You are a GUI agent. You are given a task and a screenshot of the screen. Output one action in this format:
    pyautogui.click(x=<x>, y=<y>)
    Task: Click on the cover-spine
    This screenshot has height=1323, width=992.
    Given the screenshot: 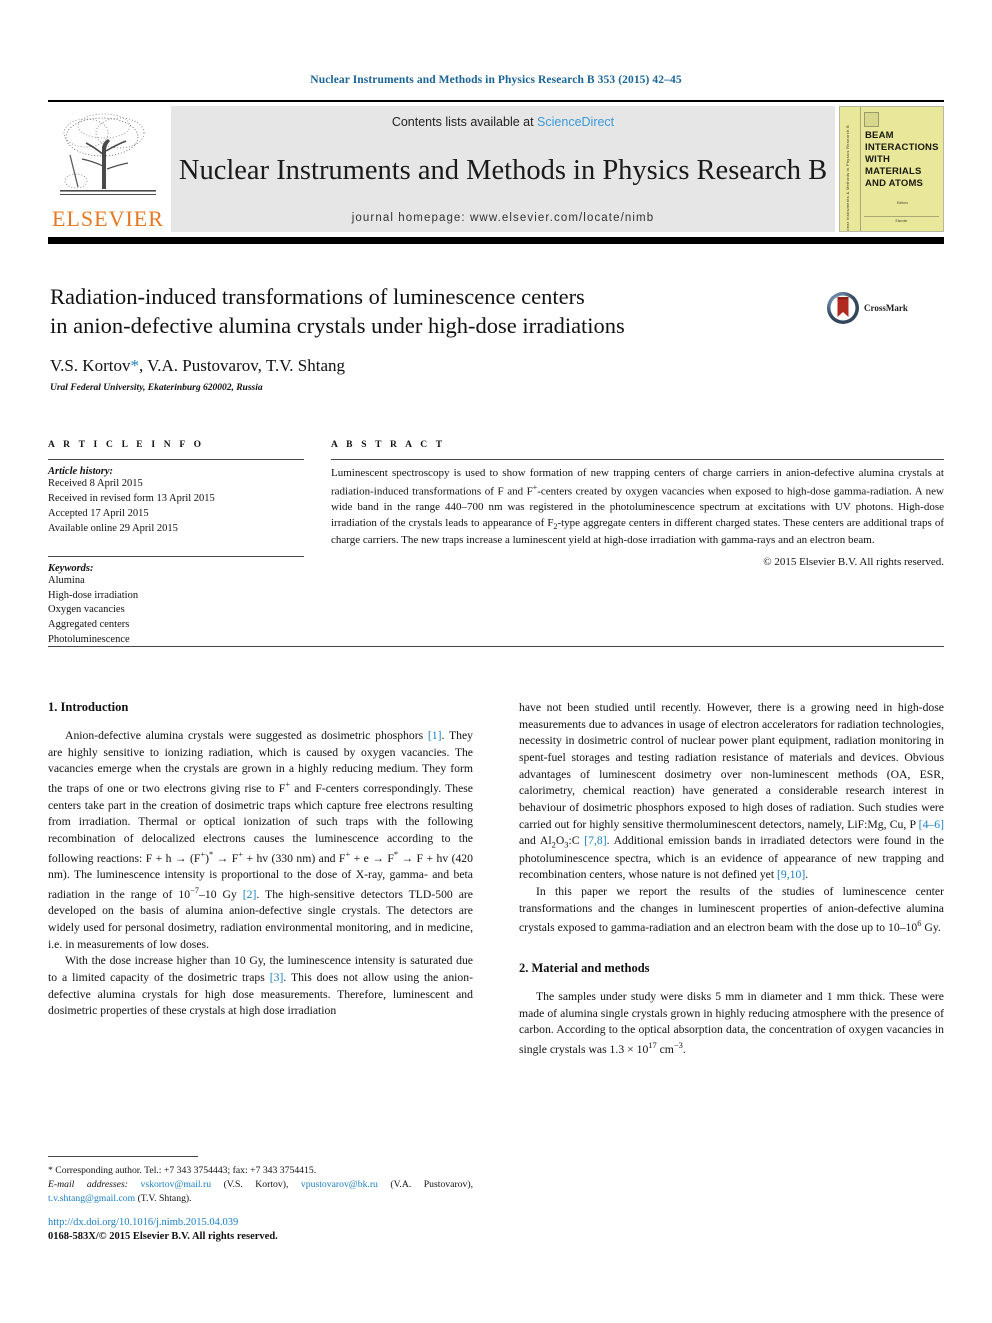 What is the action you would take?
    pyautogui.click(x=850, y=169)
    